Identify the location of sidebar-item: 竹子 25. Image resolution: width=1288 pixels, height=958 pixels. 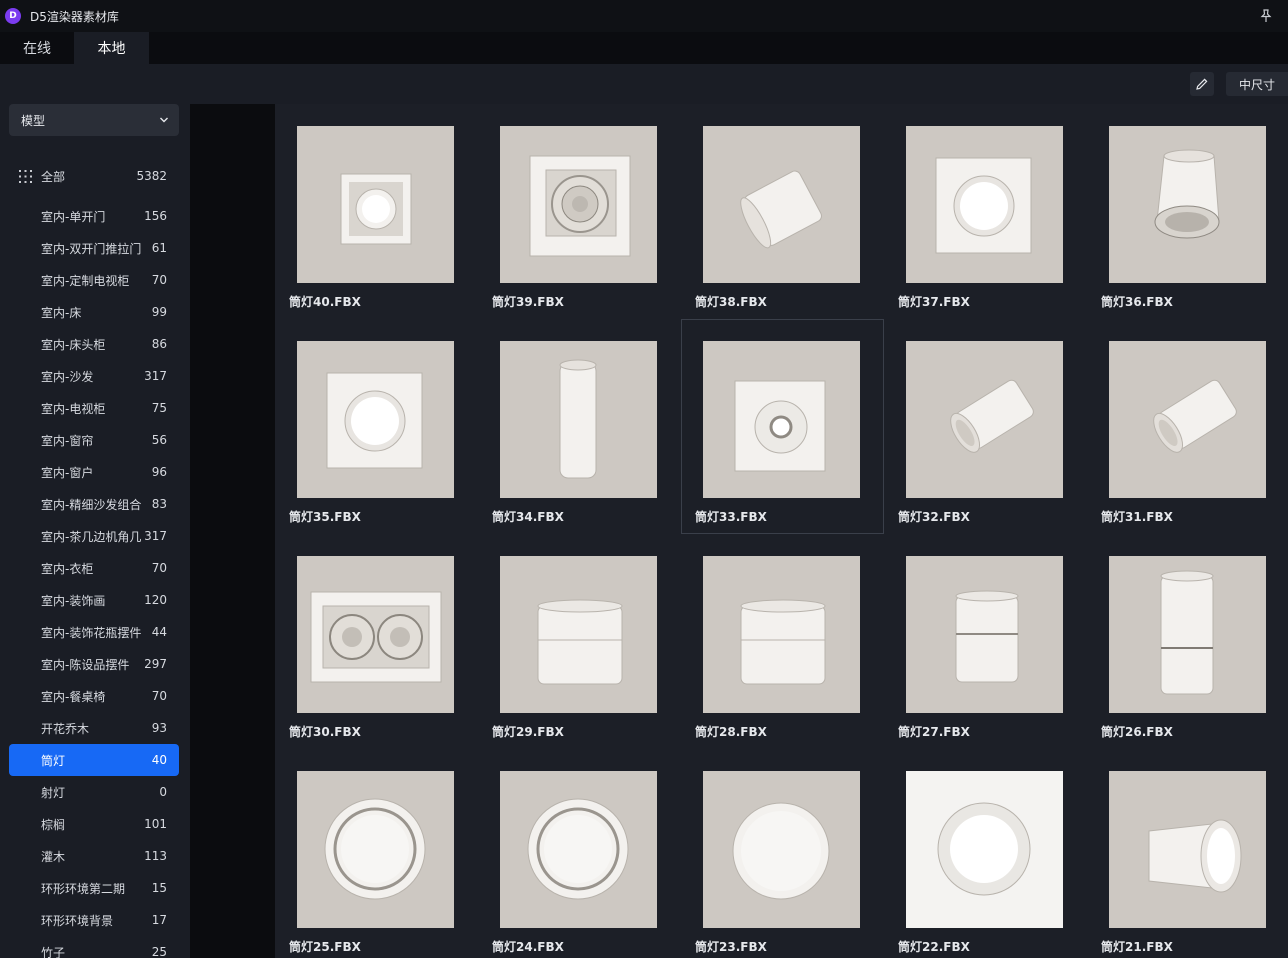
(94, 947).